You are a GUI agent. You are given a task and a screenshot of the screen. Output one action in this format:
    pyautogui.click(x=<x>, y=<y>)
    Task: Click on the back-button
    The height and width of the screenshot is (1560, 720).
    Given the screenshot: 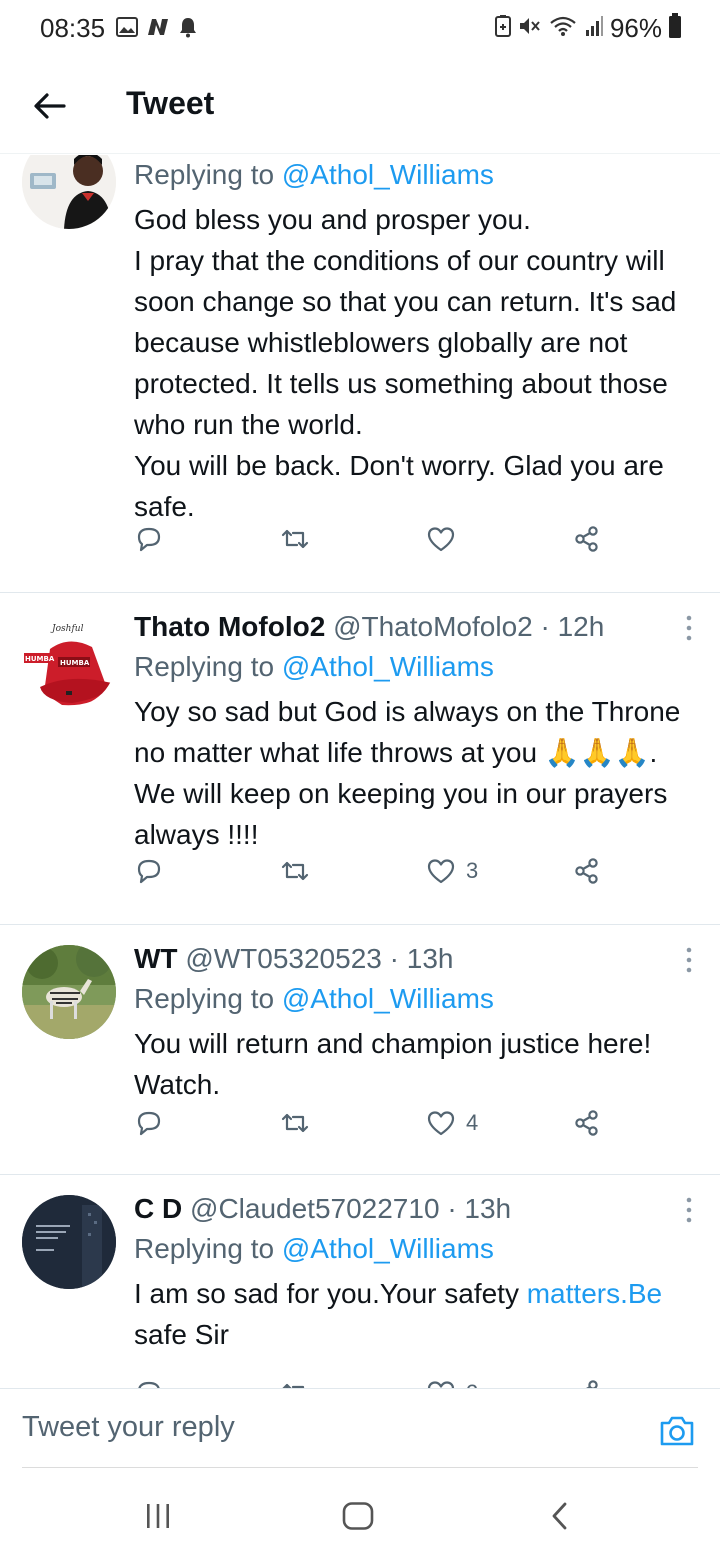 What is the action you would take?
    pyautogui.click(x=50, y=106)
    